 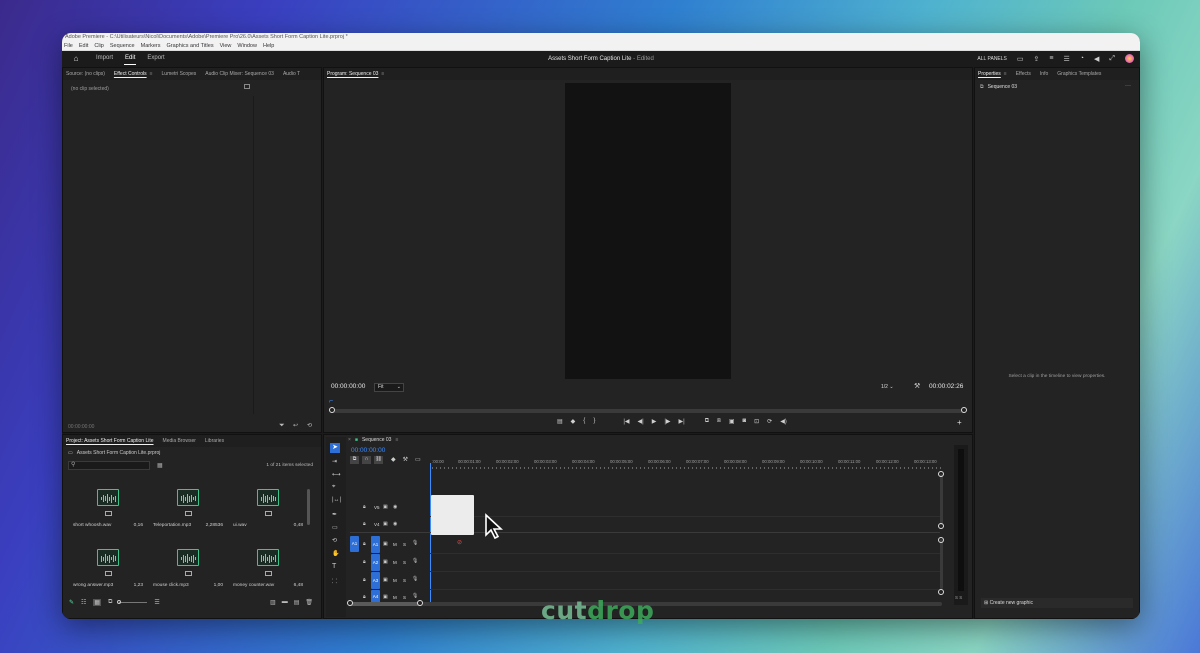 What do you see at coordinates (98, 46) in the screenshot?
I see `menu-clip: Clip` at bounding box center [98, 46].